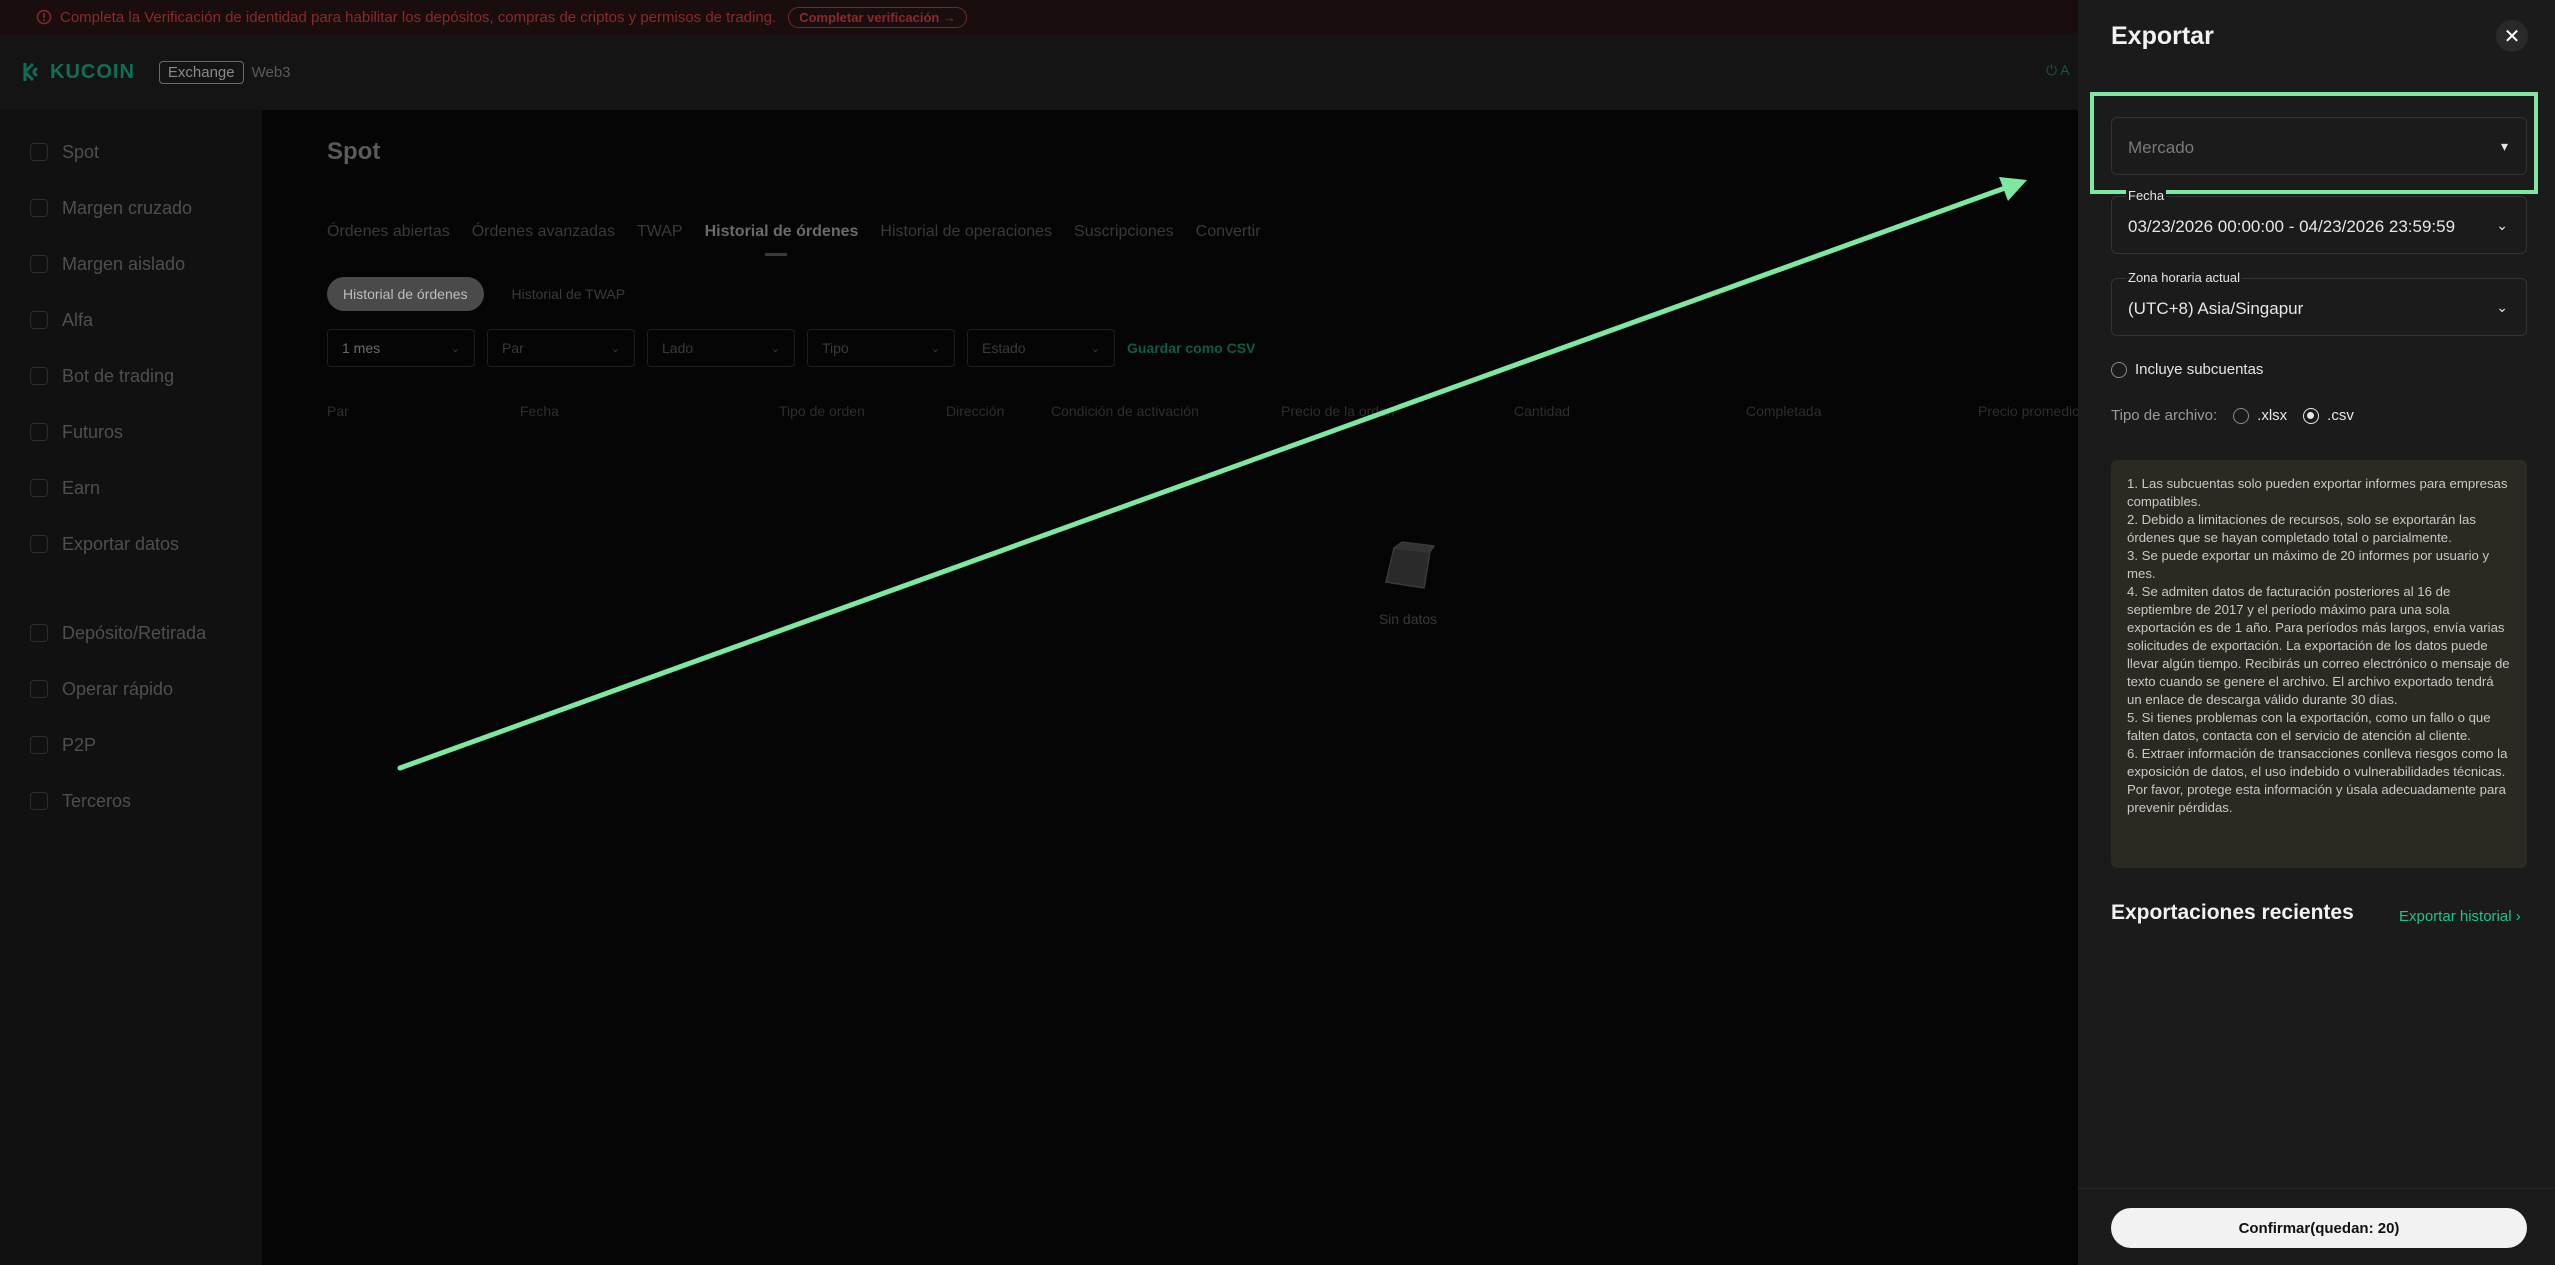  What do you see at coordinates (118, 375) in the screenshot?
I see `sidebar-item-label: Bot de trading` at bounding box center [118, 375].